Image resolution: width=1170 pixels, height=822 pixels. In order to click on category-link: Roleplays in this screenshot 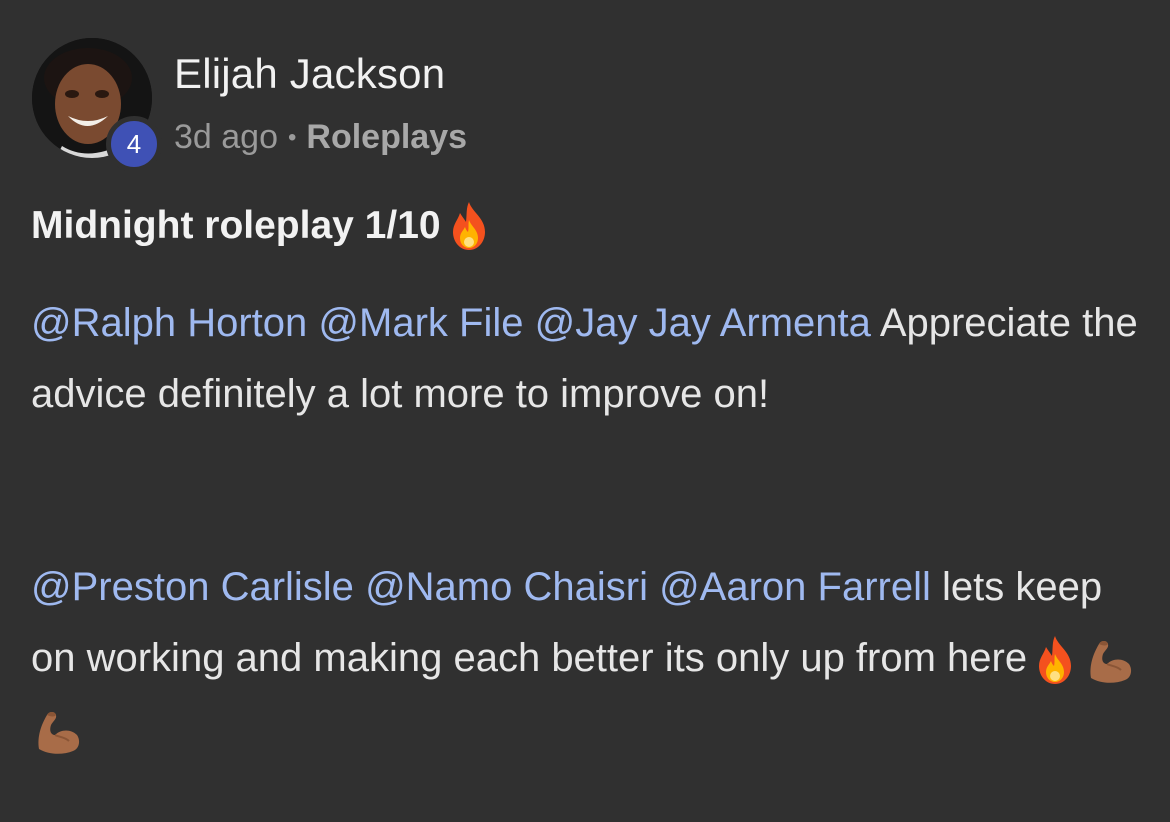, I will do `click(386, 137)`.